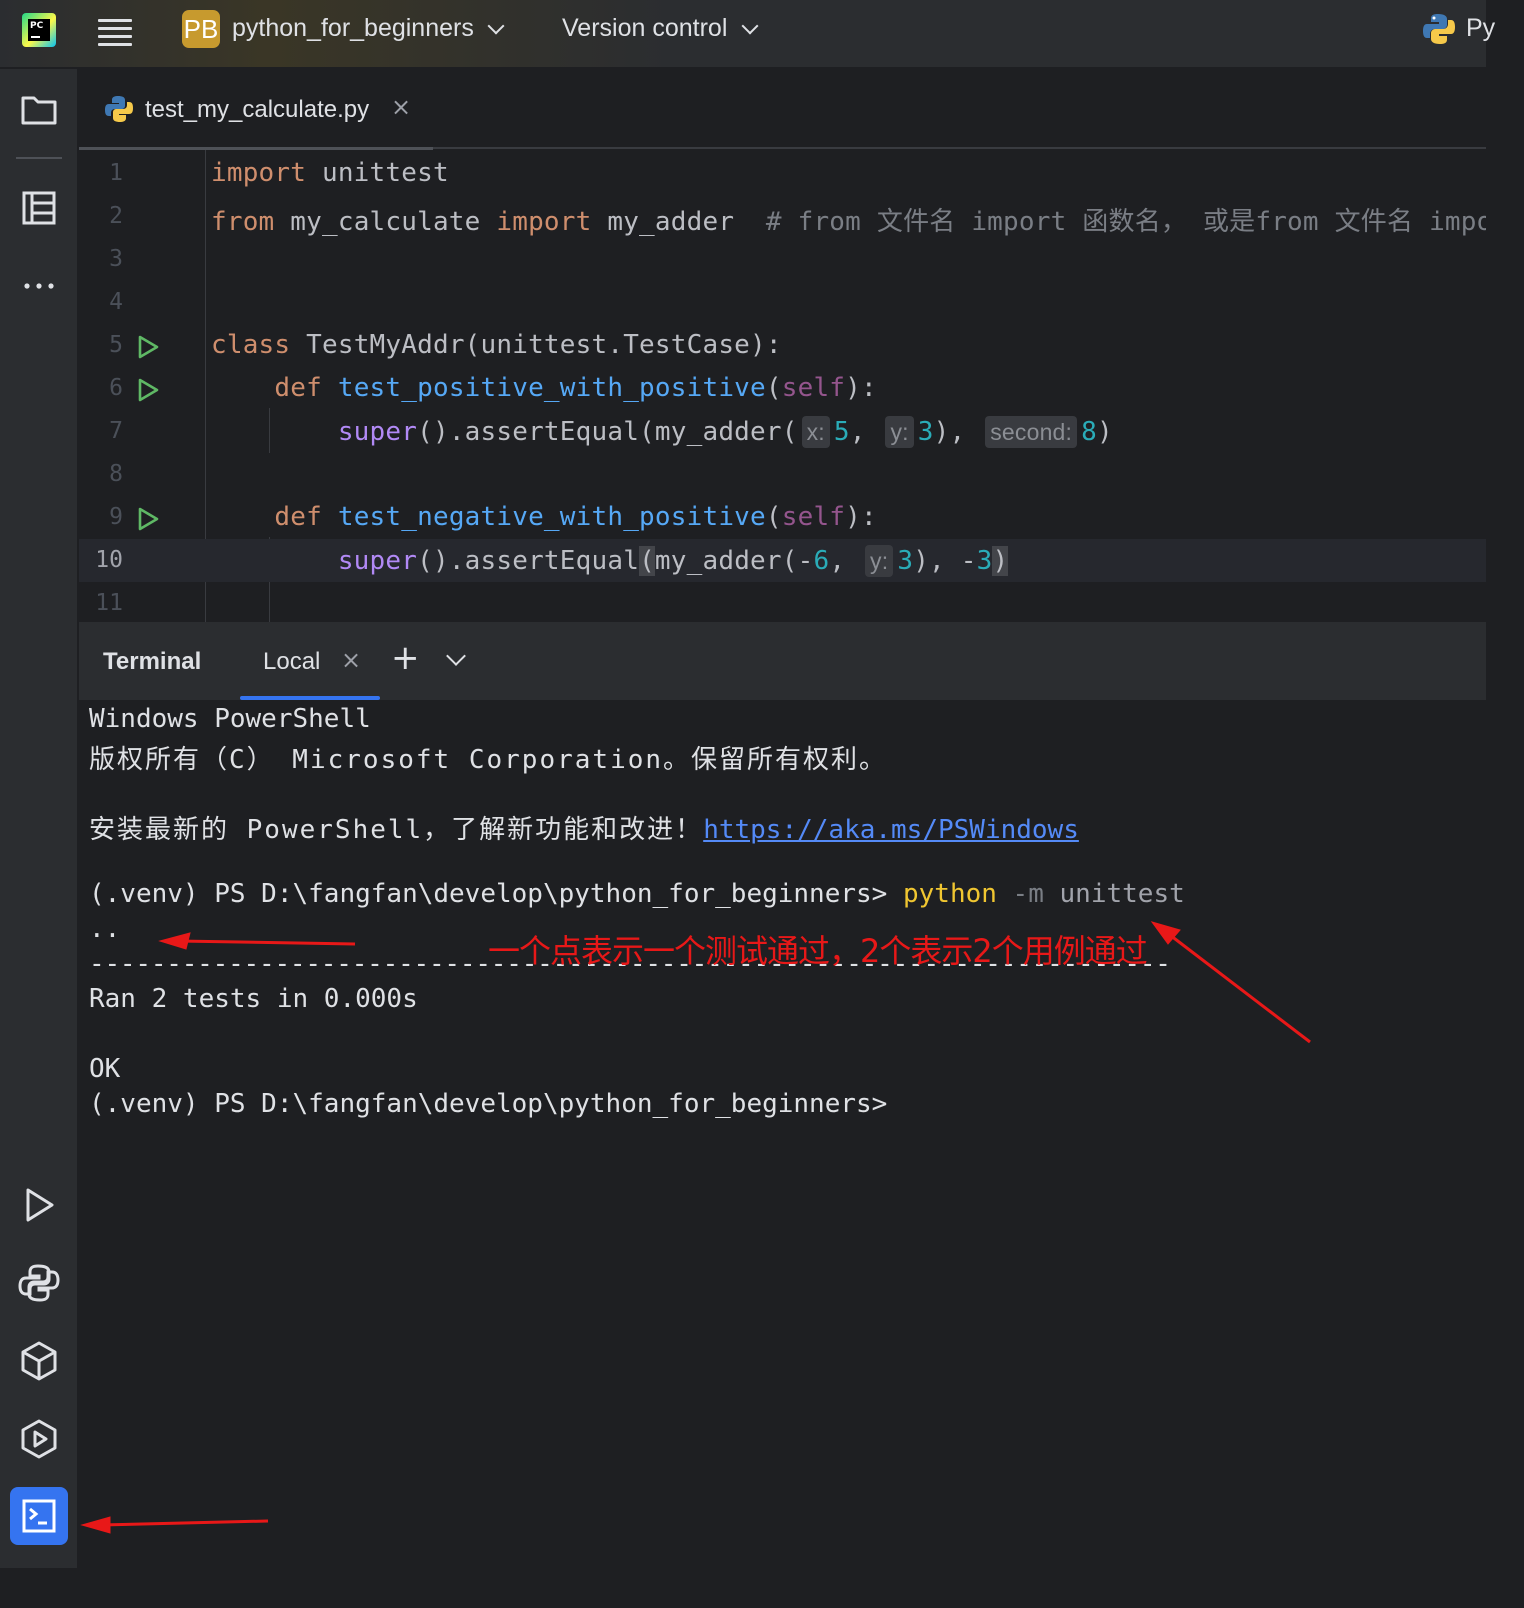 This screenshot has width=1524, height=1608. I want to click on terminal-line: Ran 2 tests in 0.000s, so click(253, 999).